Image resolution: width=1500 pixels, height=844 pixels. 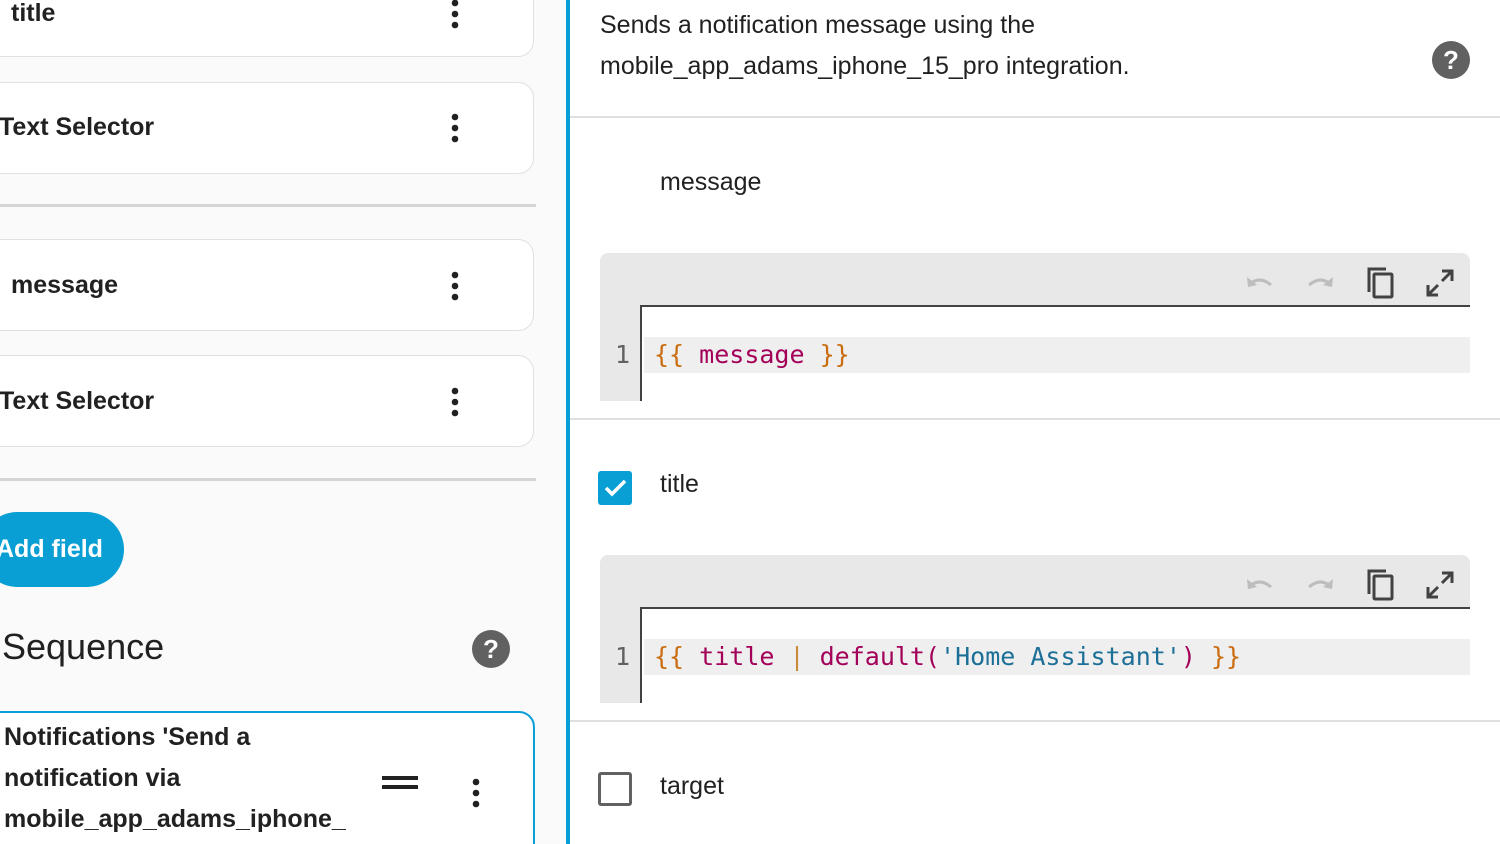 What do you see at coordinates (615, 789) in the screenshot?
I see `target-checkbox` at bounding box center [615, 789].